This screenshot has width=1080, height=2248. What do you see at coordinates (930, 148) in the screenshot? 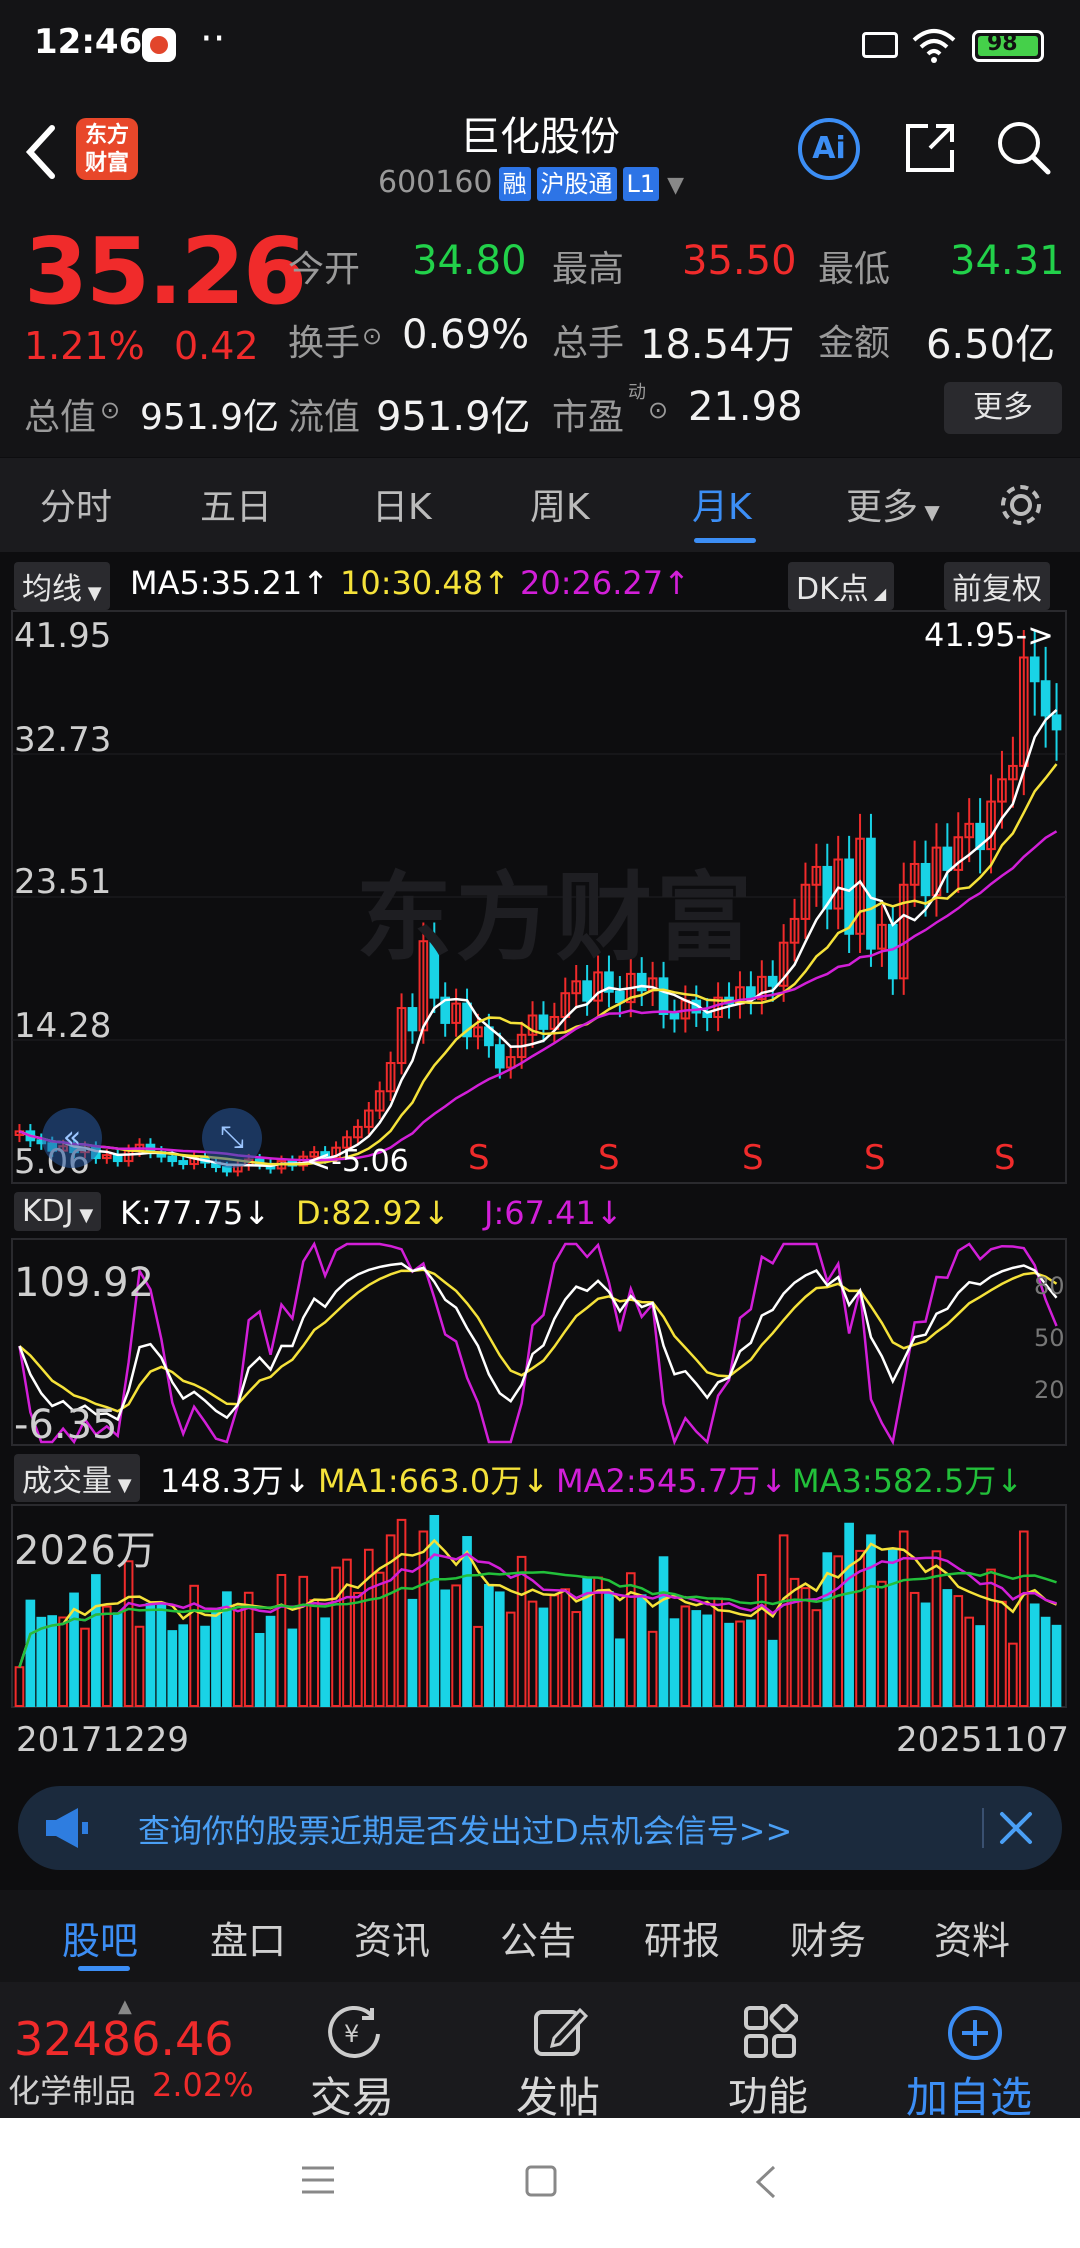
I see `share-icon` at bounding box center [930, 148].